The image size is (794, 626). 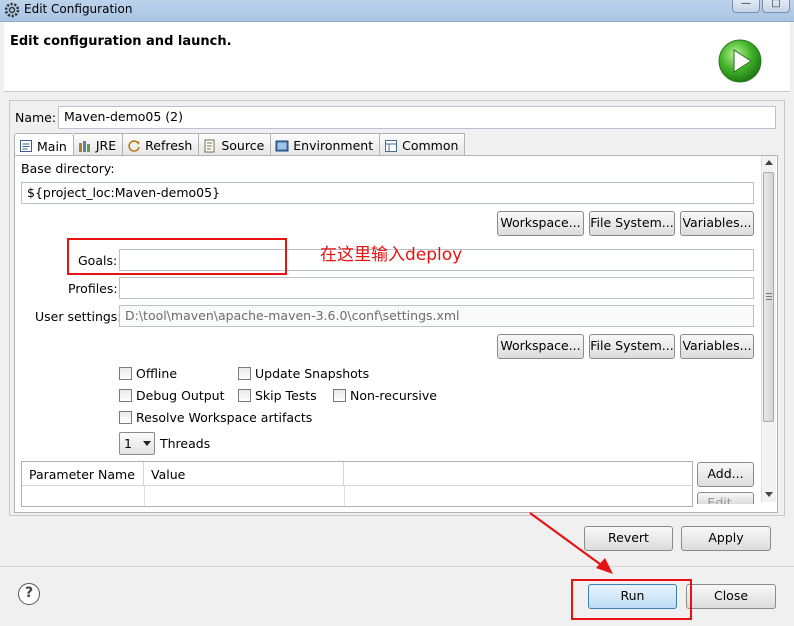 What do you see at coordinates (224, 417) in the screenshot?
I see `resolve-workspace-label: Resolve Workspace artifacts` at bounding box center [224, 417].